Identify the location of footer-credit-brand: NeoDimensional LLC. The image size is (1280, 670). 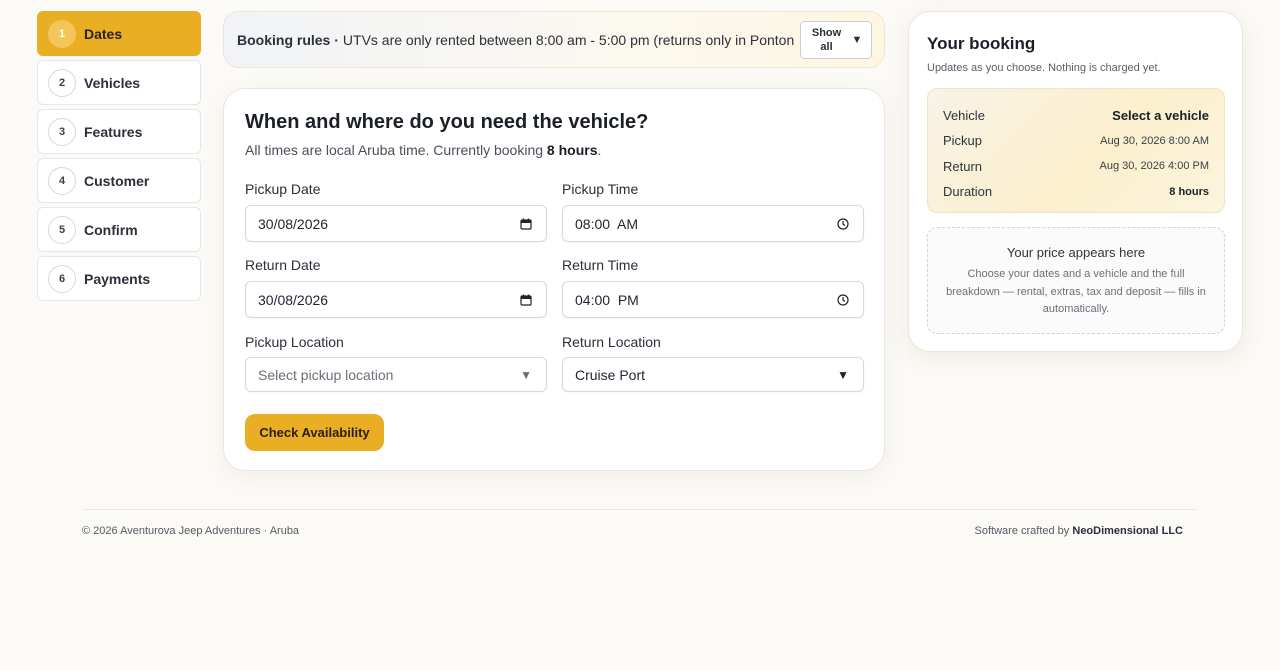
(1127, 531).